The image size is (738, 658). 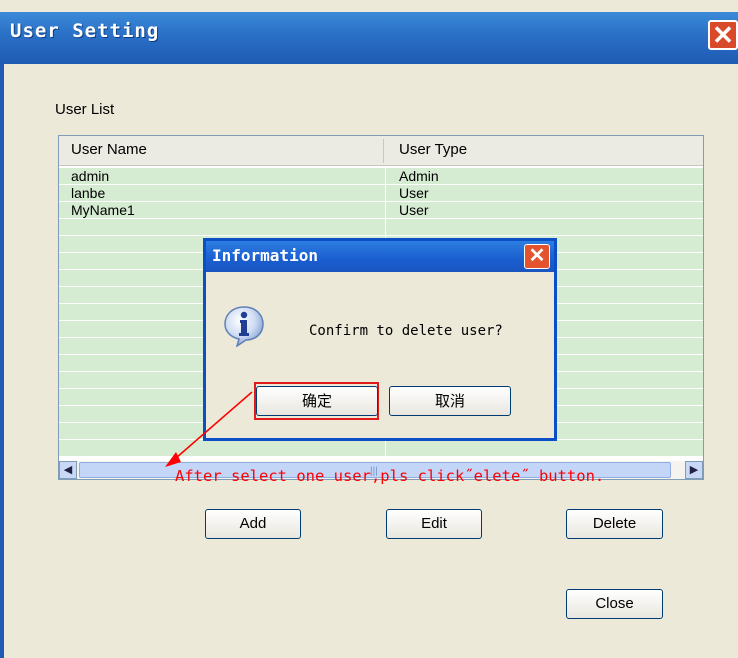 I want to click on edit-button: Edit, so click(x=434, y=524).